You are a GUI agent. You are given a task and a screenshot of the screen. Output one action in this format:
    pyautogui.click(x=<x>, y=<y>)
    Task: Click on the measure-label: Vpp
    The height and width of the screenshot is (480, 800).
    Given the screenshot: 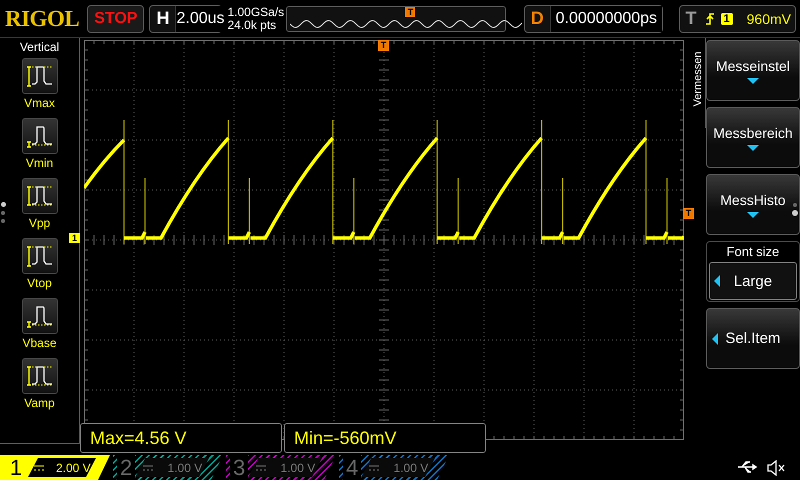 What is the action you would take?
    pyautogui.click(x=39, y=224)
    